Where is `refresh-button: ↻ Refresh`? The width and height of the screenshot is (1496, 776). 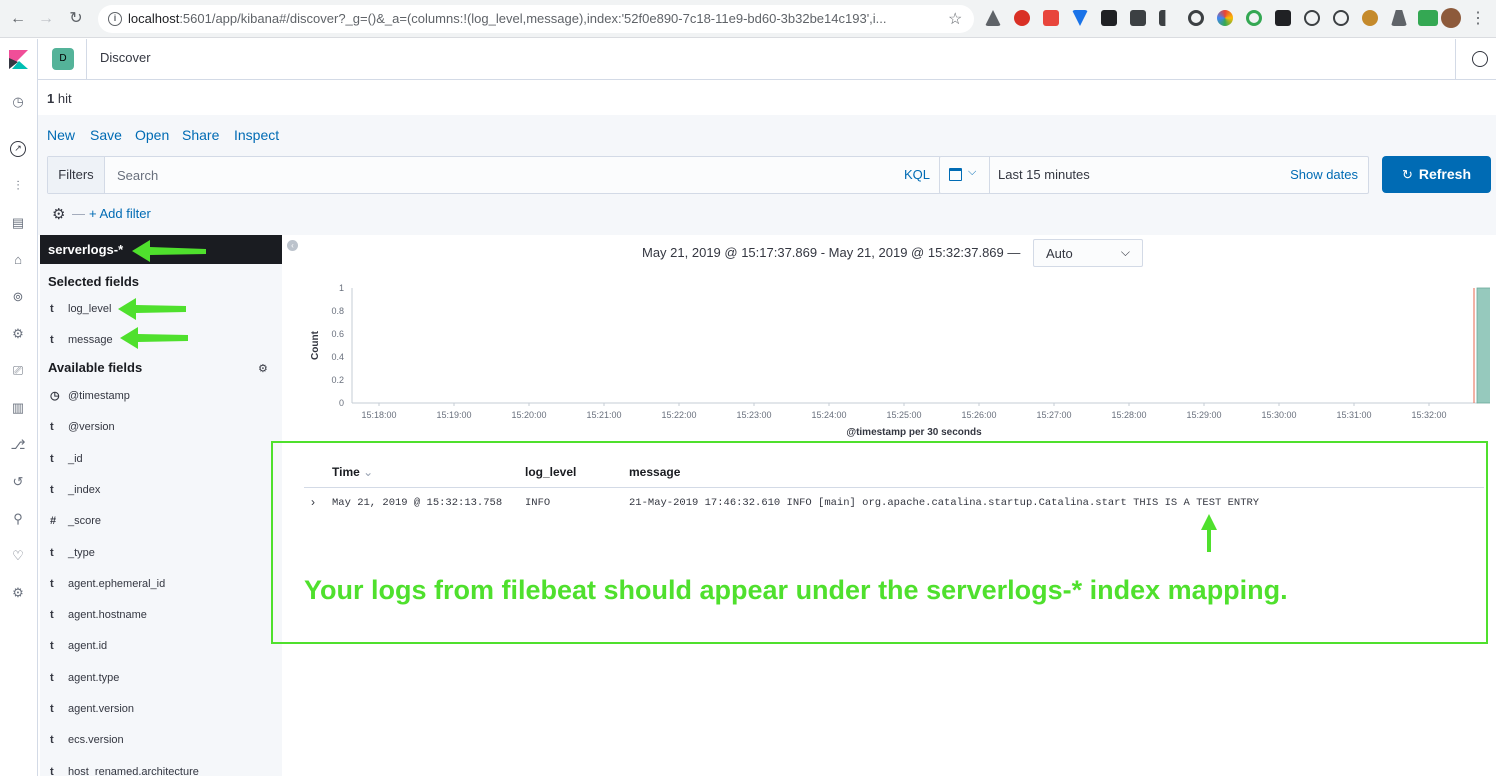
refresh-button: ↻ Refresh is located at coordinates (1436, 174).